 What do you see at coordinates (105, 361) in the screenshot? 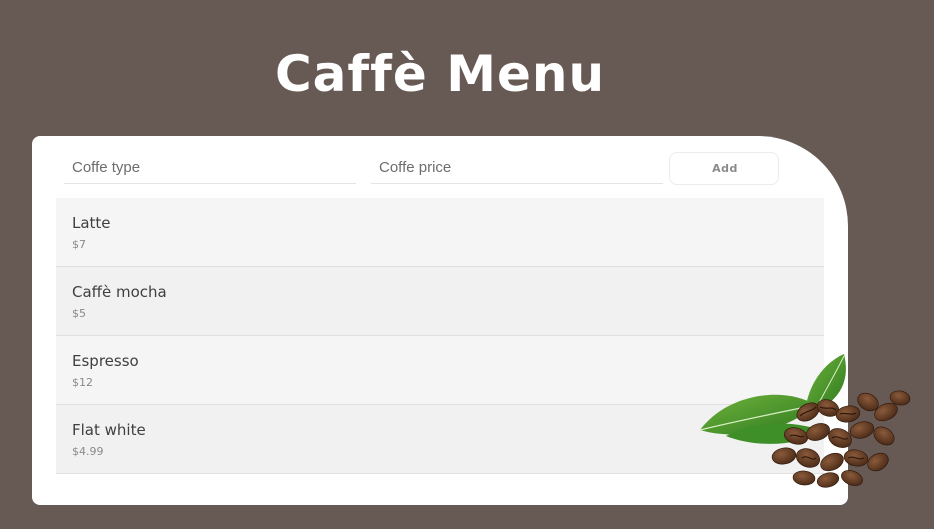
I see `item-name: Espresso` at bounding box center [105, 361].